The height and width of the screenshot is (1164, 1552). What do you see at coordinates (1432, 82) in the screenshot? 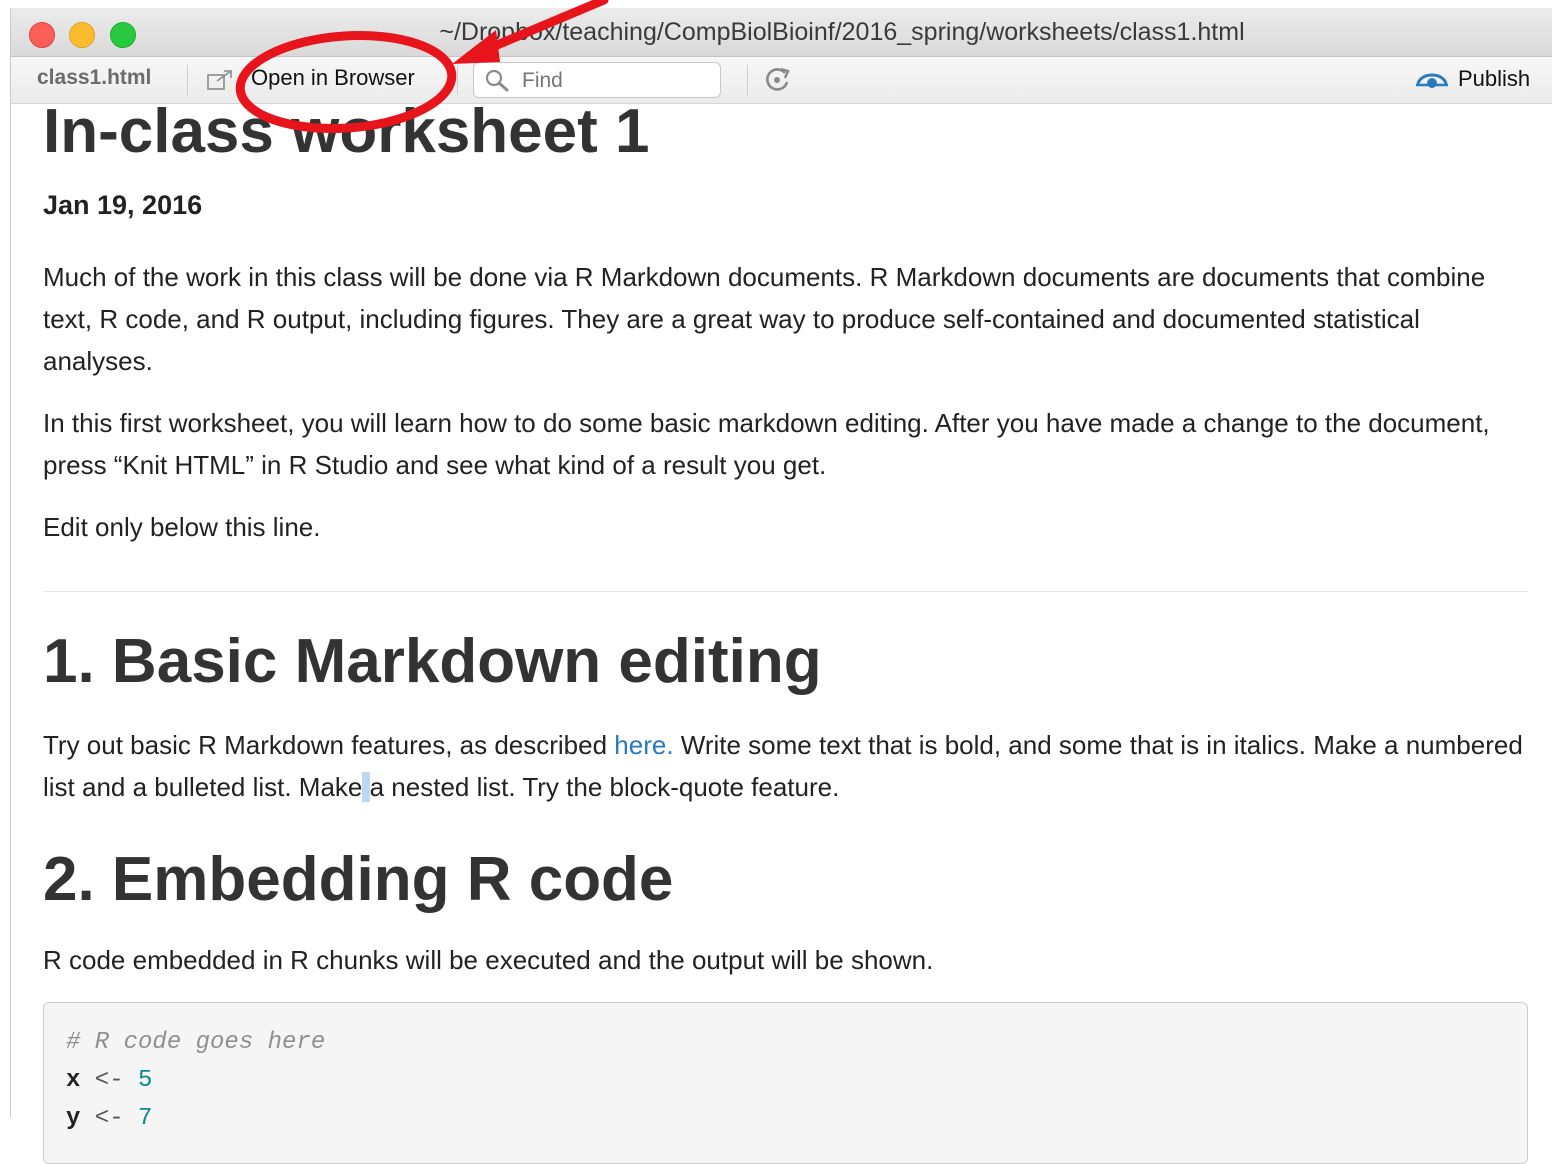
I see `publish-icon` at bounding box center [1432, 82].